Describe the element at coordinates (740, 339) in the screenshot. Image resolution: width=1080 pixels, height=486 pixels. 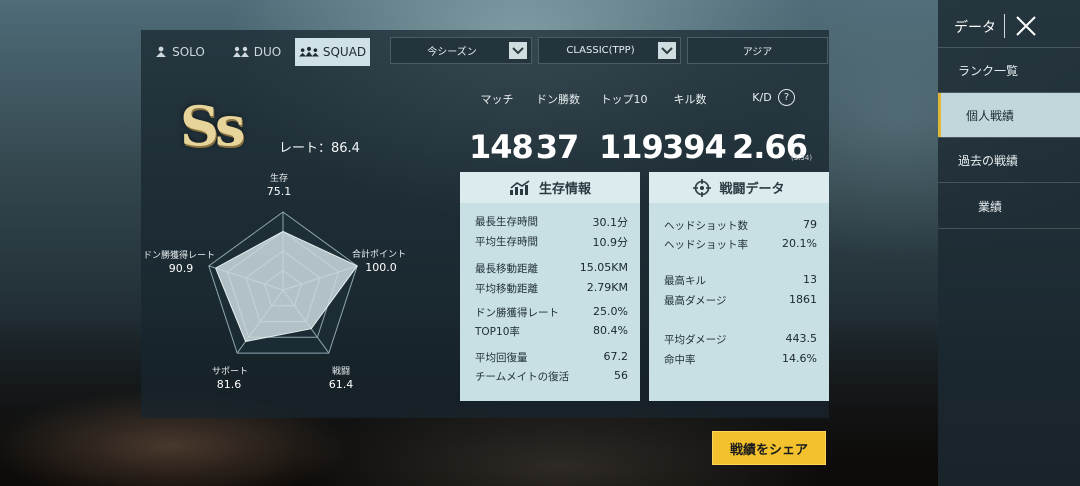
I see `combat-row: 平均ダメージ 443.5` at that location.